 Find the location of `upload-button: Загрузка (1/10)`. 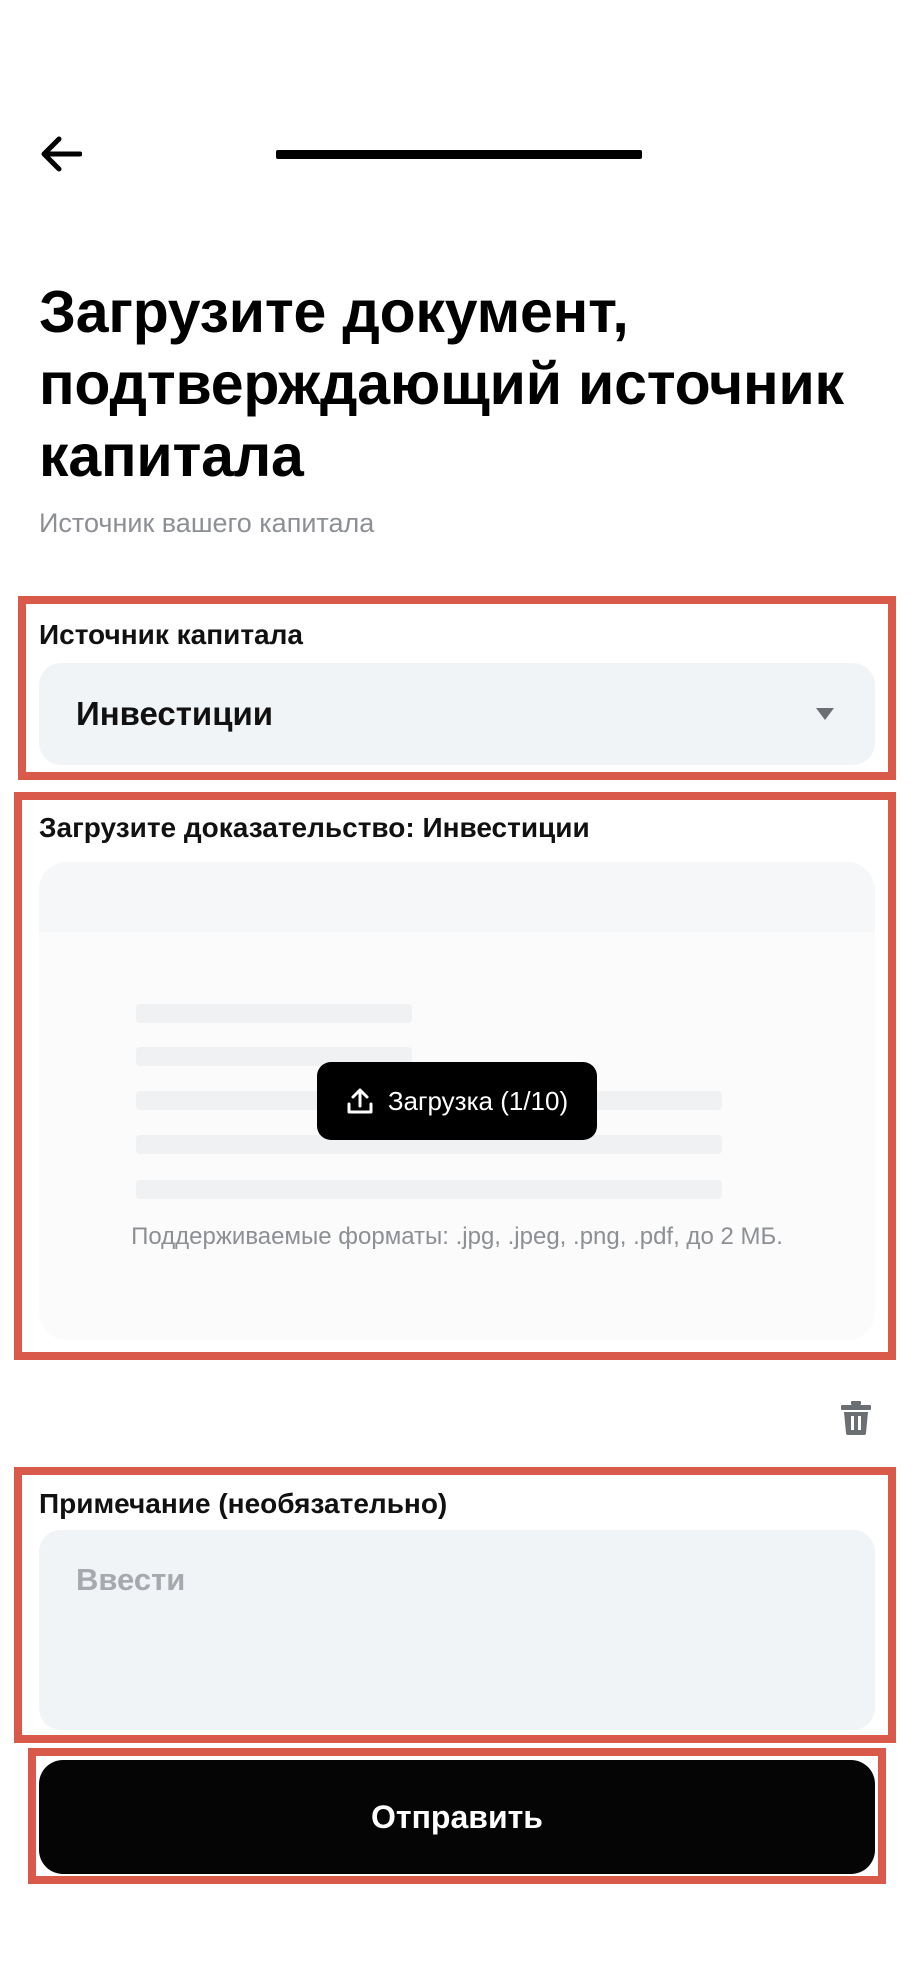

upload-button: Загрузка (1/10) is located at coordinates (457, 1101).